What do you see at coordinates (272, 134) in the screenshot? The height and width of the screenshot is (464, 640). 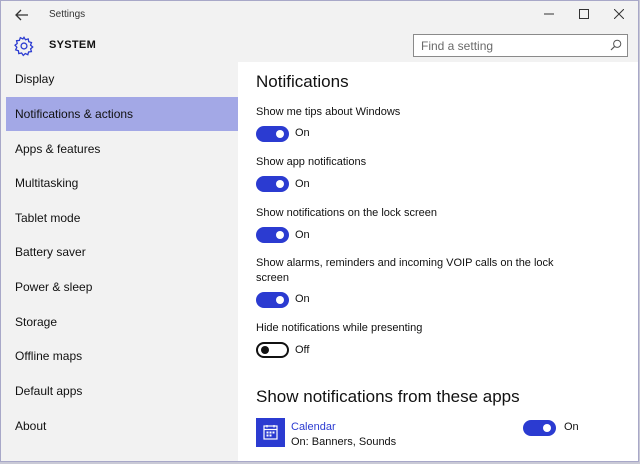 I see `toggle-tips` at bounding box center [272, 134].